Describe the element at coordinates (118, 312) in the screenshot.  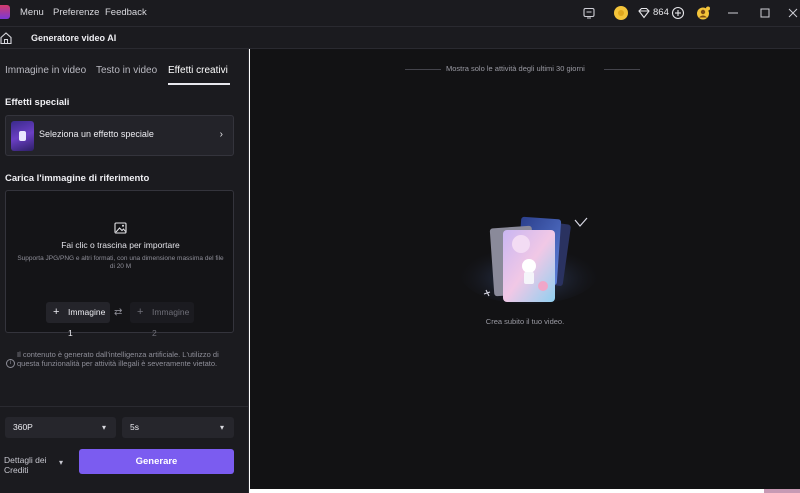
I see `swap-icon: ⇄` at that location.